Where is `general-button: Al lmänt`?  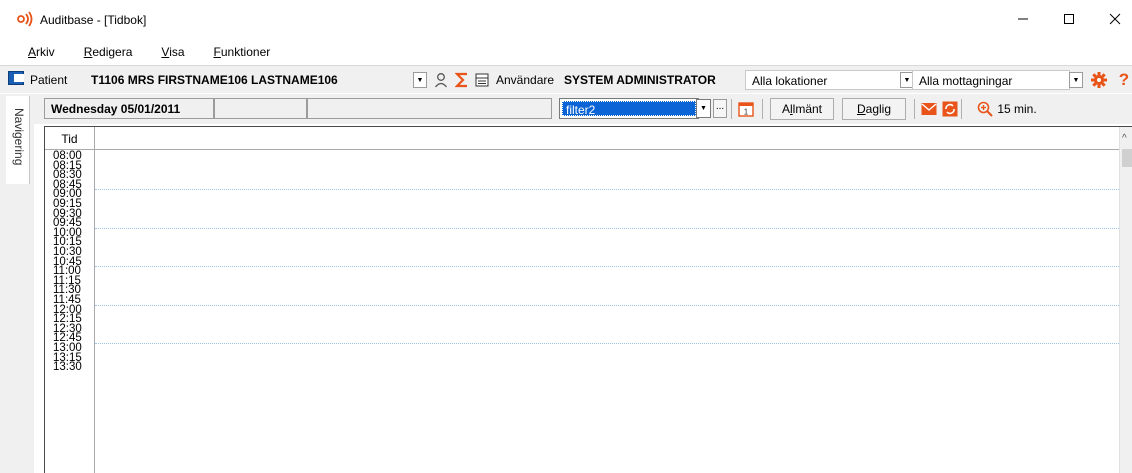 general-button: Al lmänt is located at coordinates (802, 109).